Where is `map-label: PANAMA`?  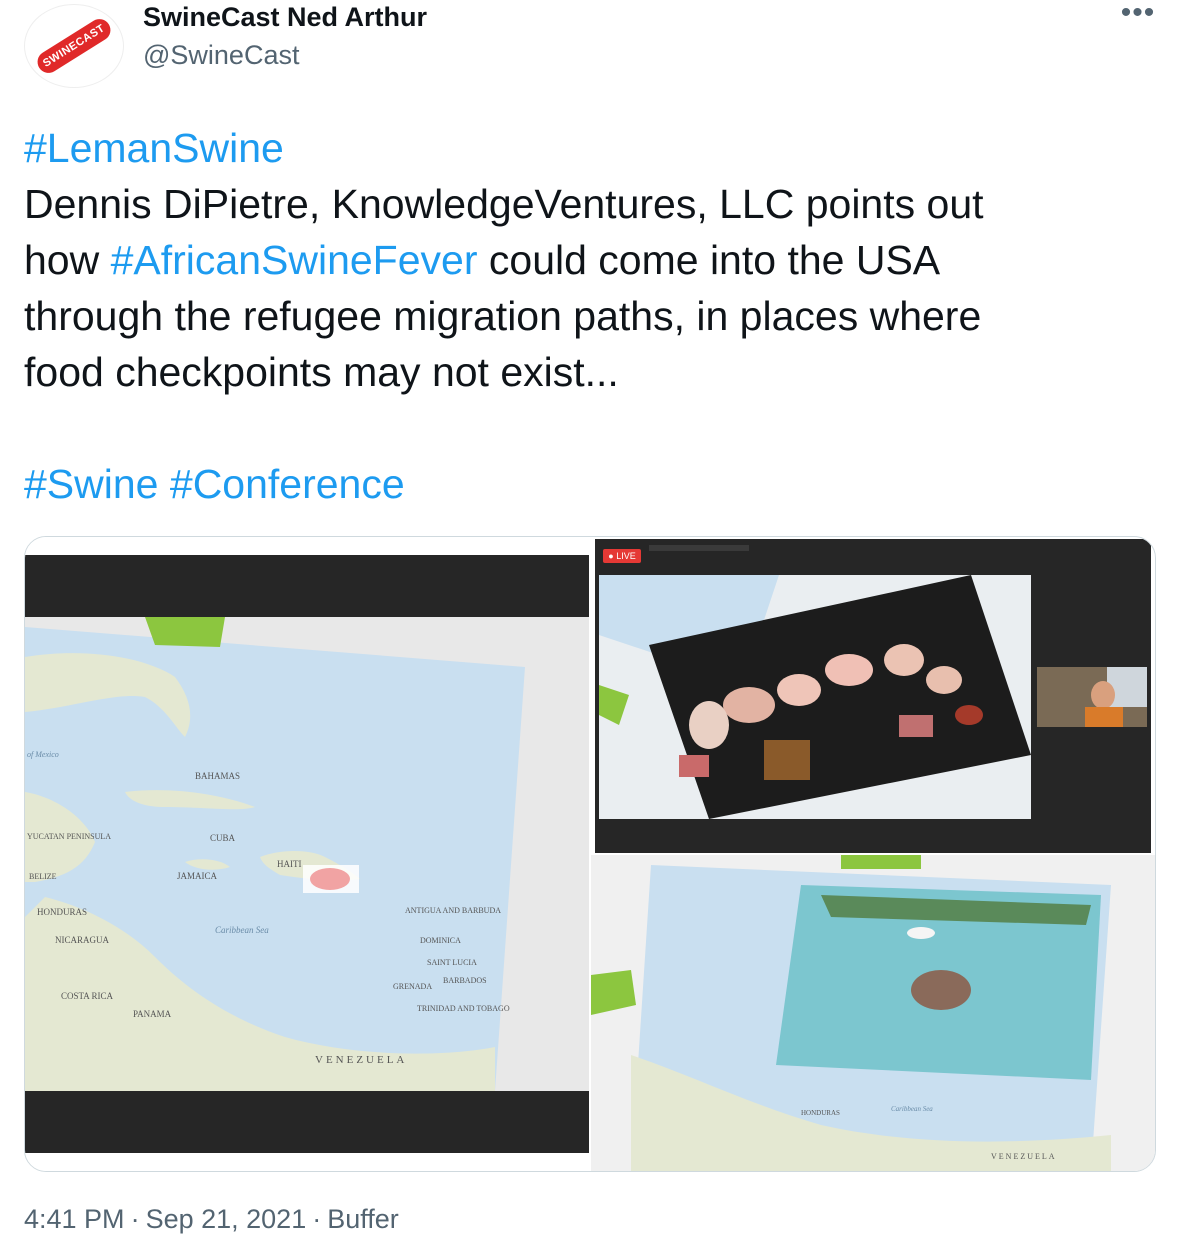 map-label: PANAMA is located at coordinates (152, 1014).